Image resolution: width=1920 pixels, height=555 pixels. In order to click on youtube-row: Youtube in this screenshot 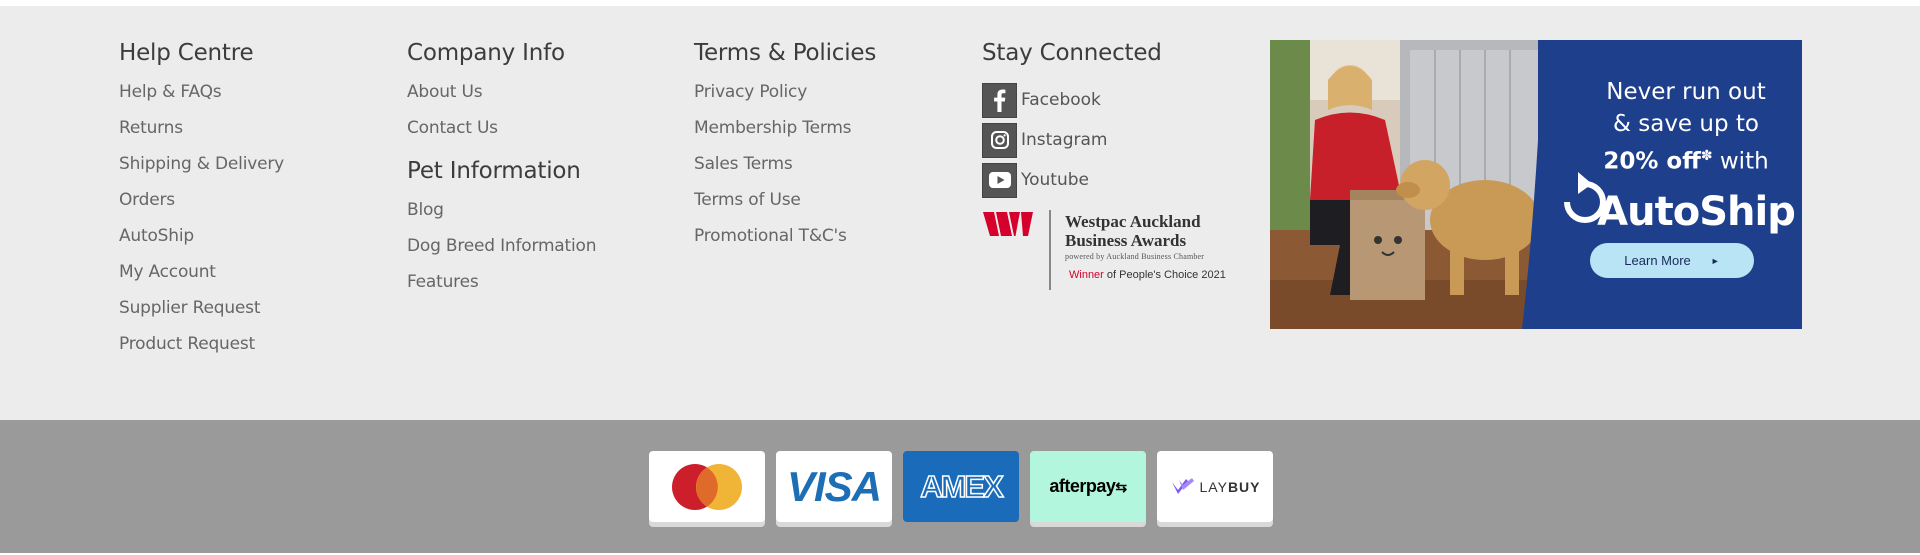, I will do `click(1072, 180)`.